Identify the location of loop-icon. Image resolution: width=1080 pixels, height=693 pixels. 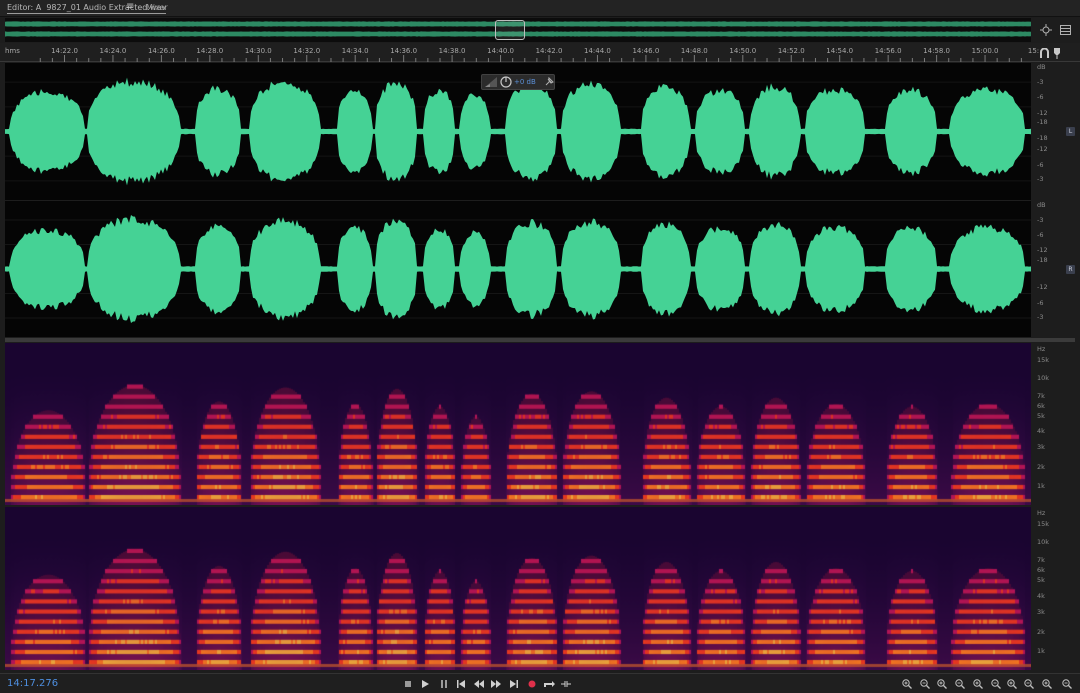
(549, 684).